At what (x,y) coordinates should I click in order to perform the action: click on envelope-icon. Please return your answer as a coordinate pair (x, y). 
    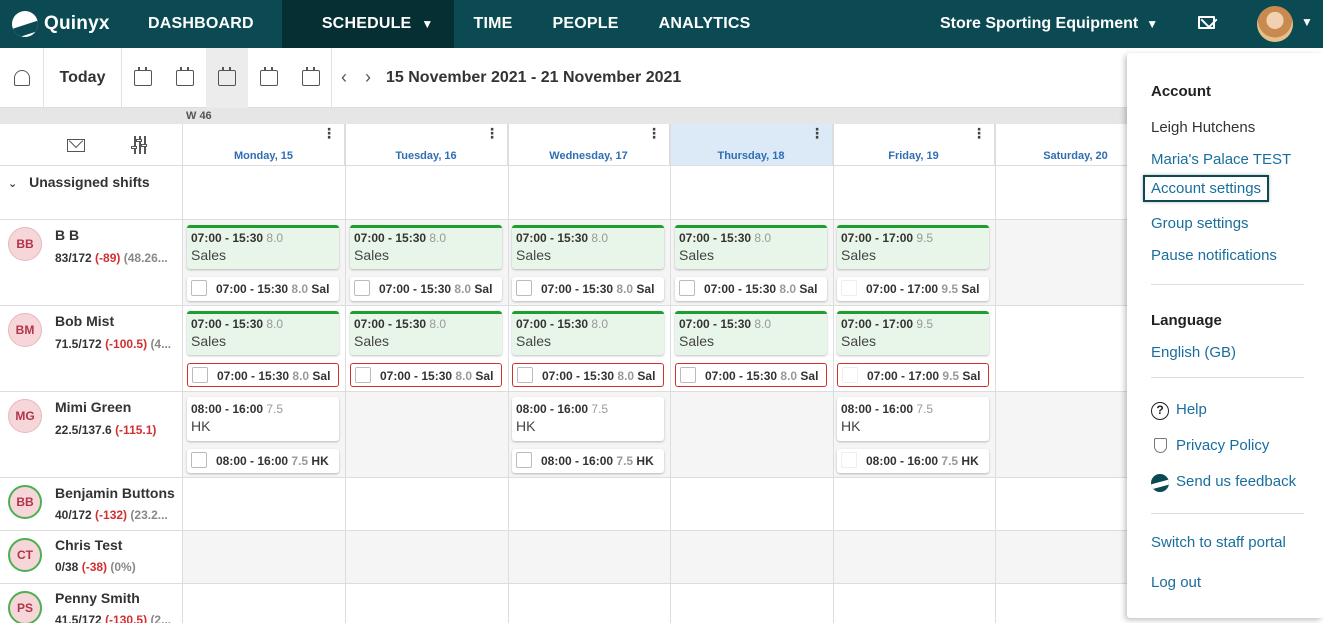
    Looking at the image, I should click on (76, 145).